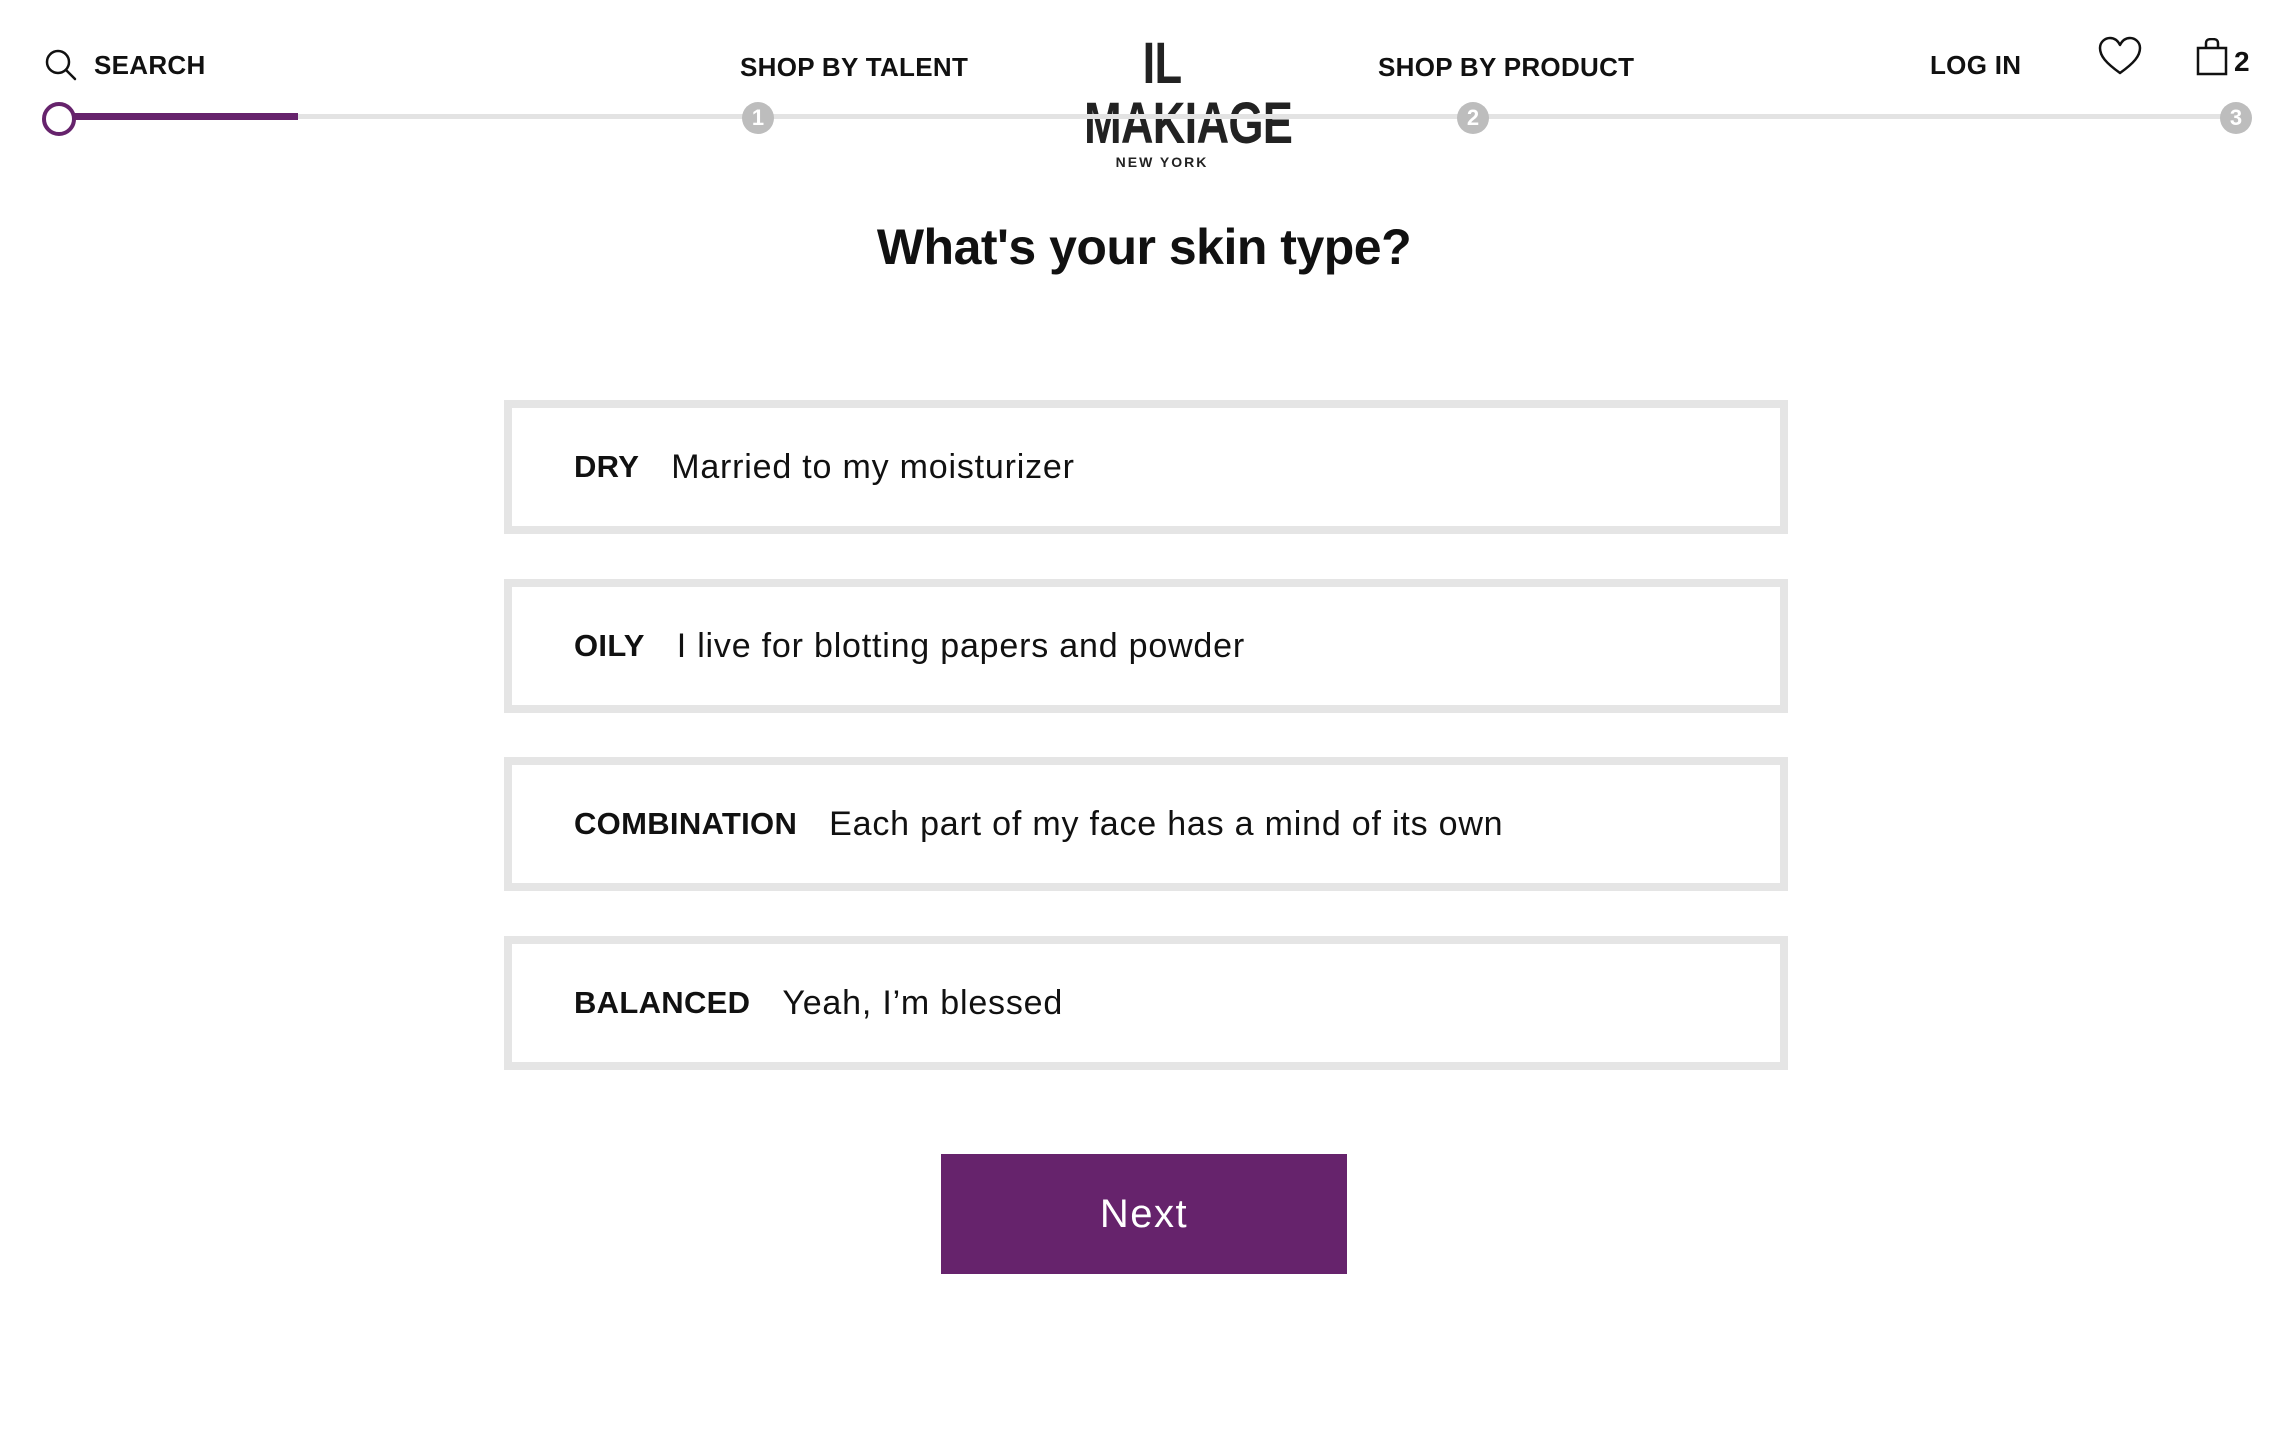 This screenshot has width=2288, height=1436. I want to click on brand-logo: IL MAKIAGE NEW YORK, so click(1177, 101).